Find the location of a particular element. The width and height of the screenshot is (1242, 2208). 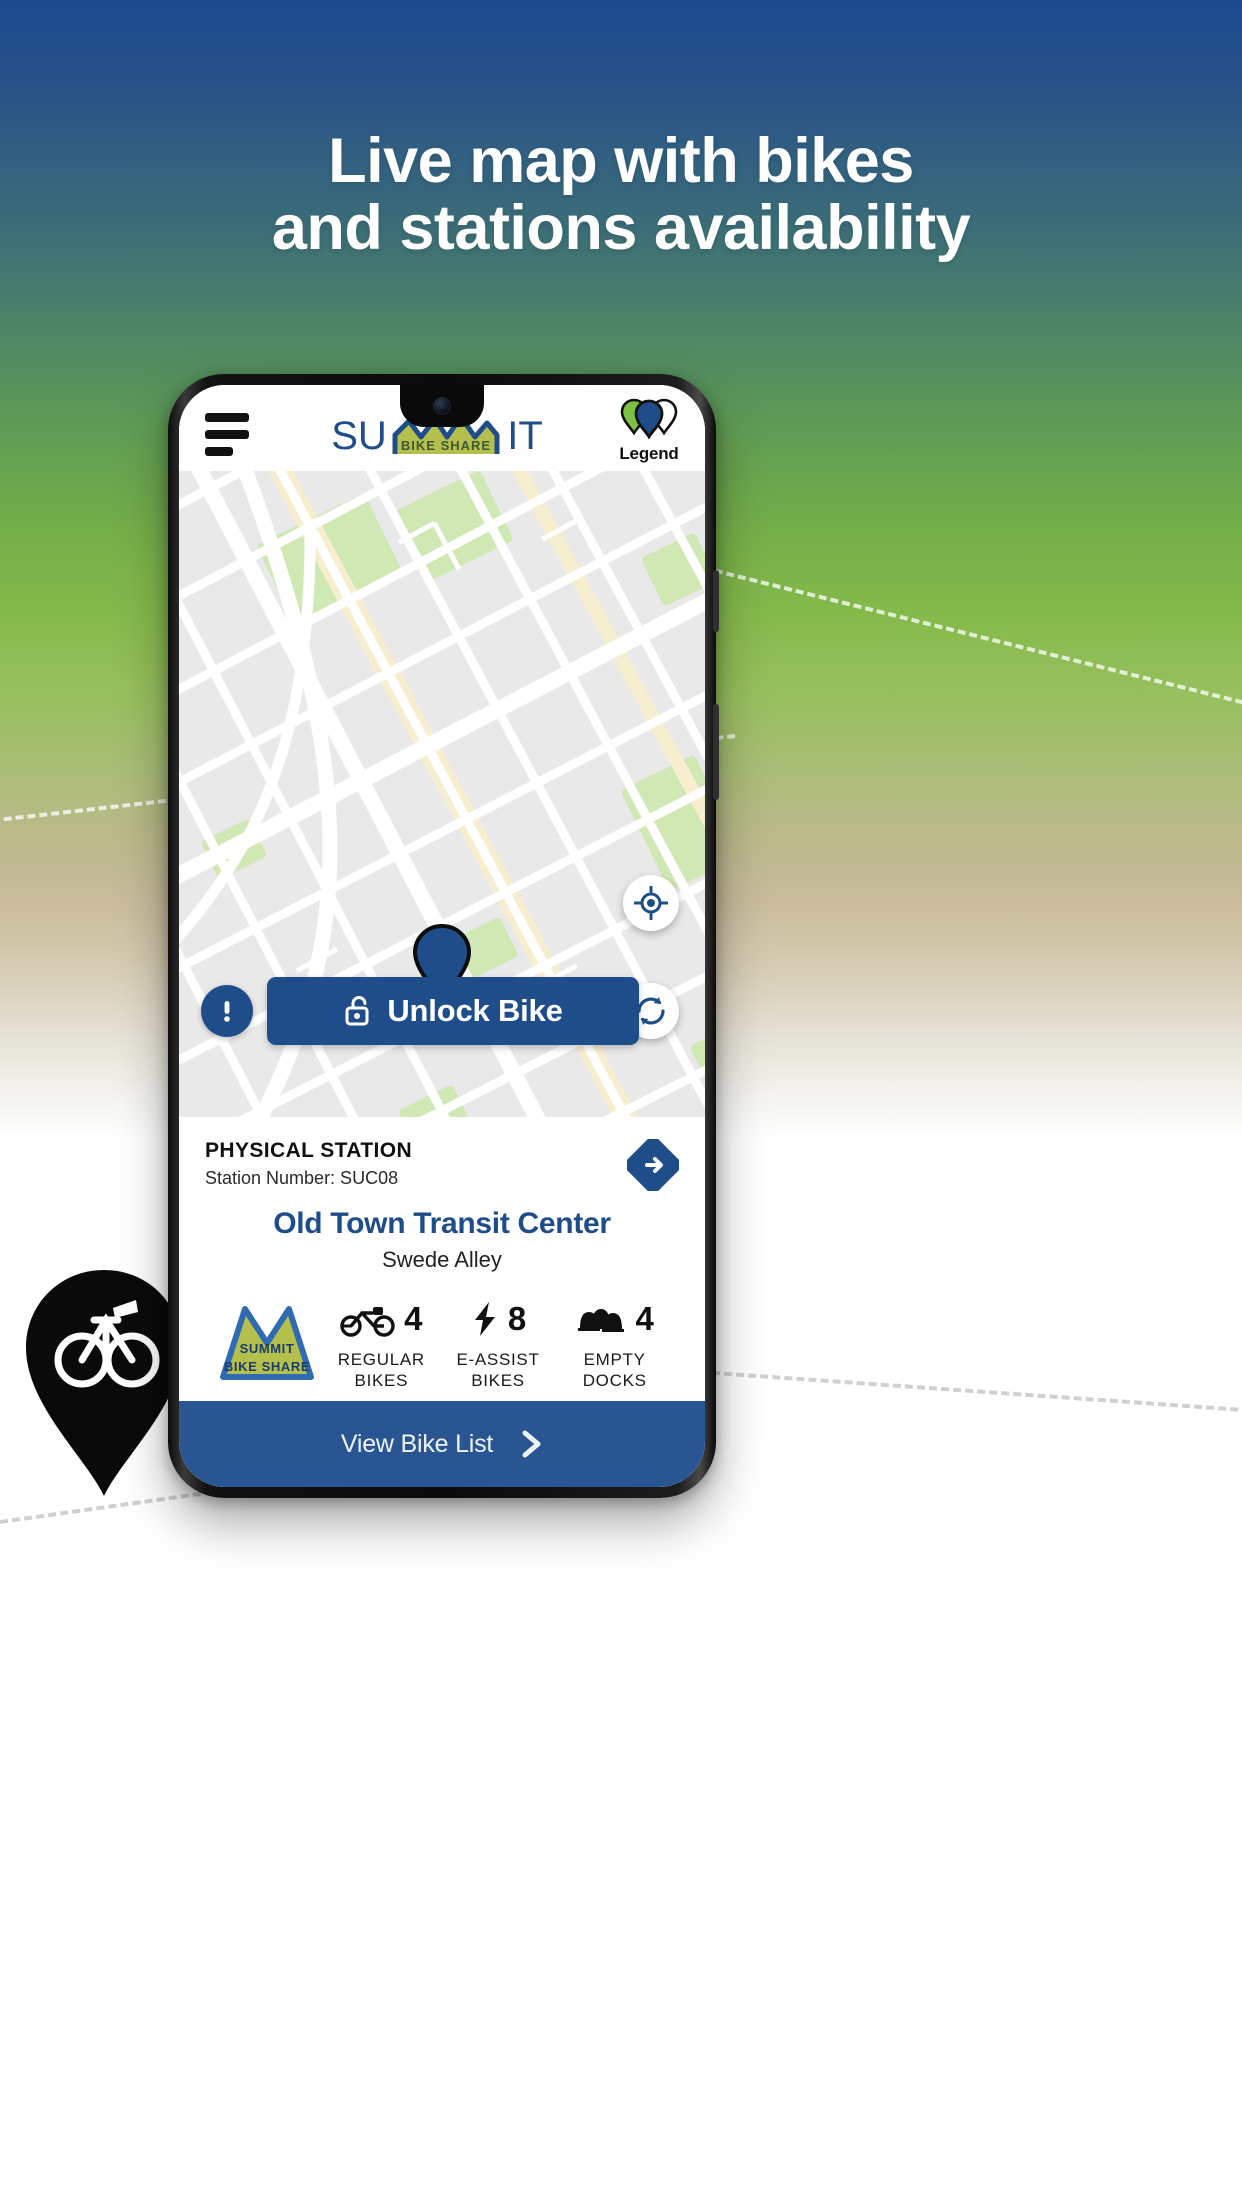

directions-button is located at coordinates (653, 1164).